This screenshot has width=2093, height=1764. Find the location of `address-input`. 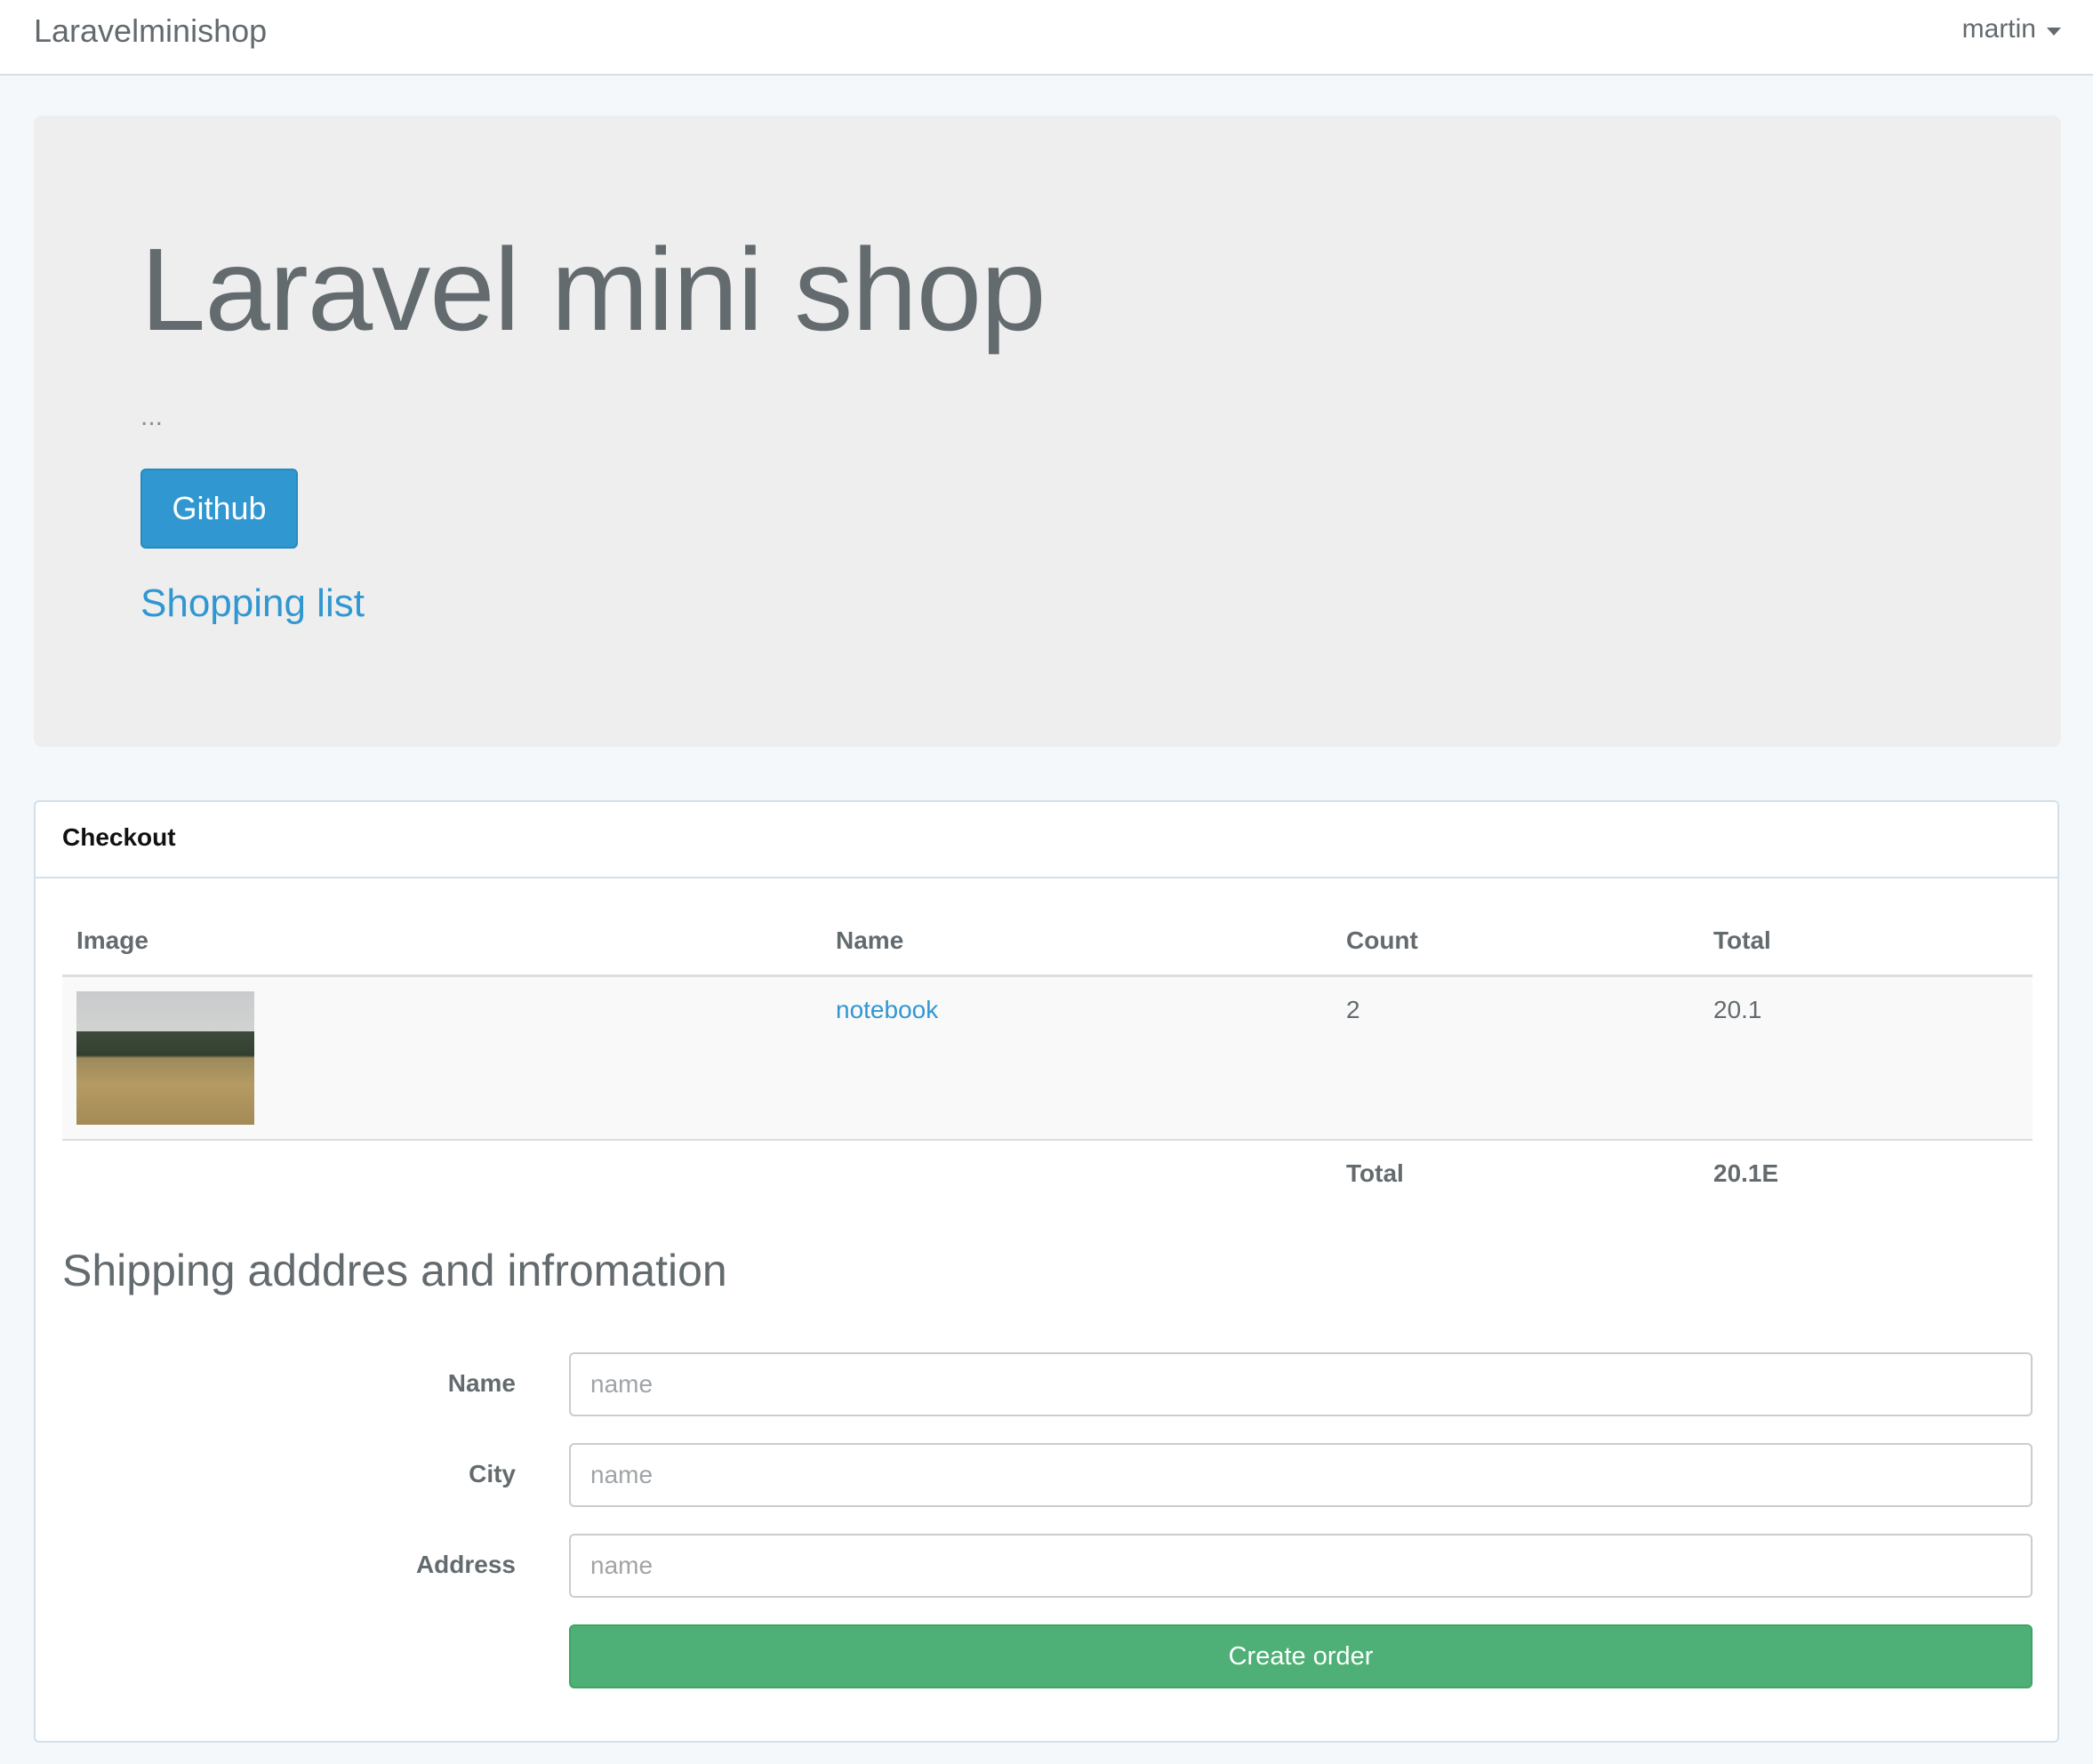

address-input is located at coordinates (1301, 1566).